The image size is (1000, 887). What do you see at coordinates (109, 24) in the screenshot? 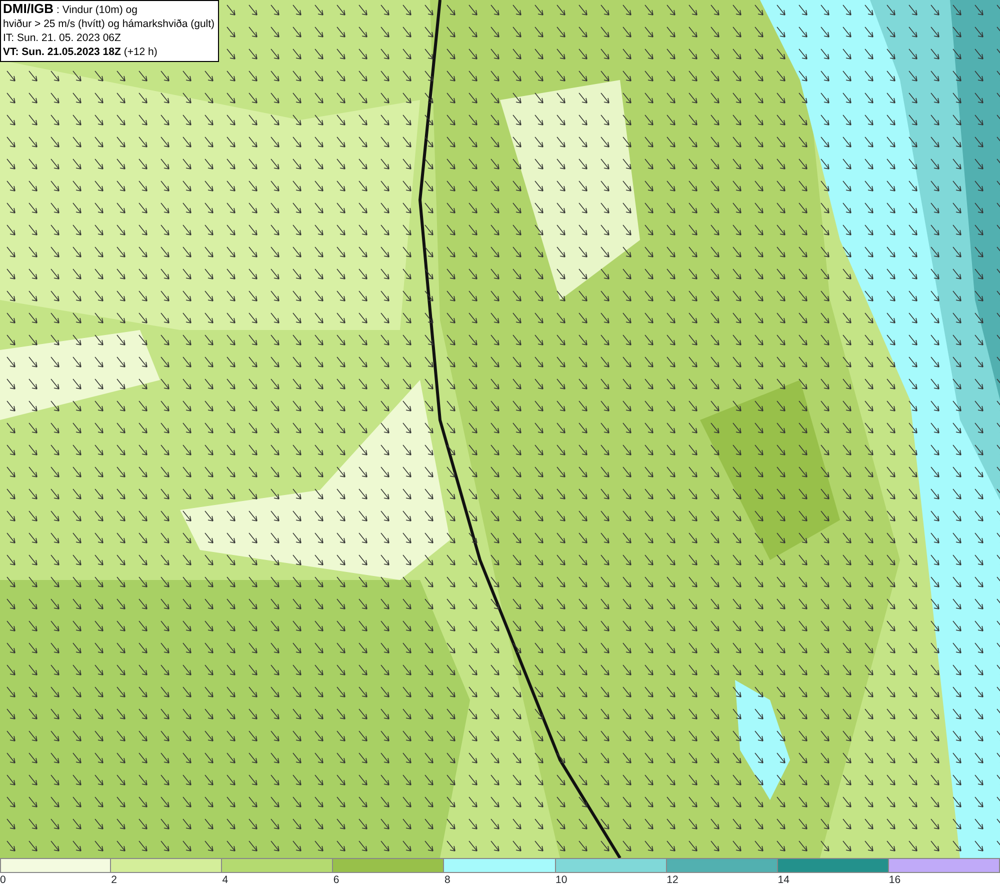
I see `title-line: hviður > 25 m/s (hvítt) og hámarkshviða (gult)` at bounding box center [109, 24].